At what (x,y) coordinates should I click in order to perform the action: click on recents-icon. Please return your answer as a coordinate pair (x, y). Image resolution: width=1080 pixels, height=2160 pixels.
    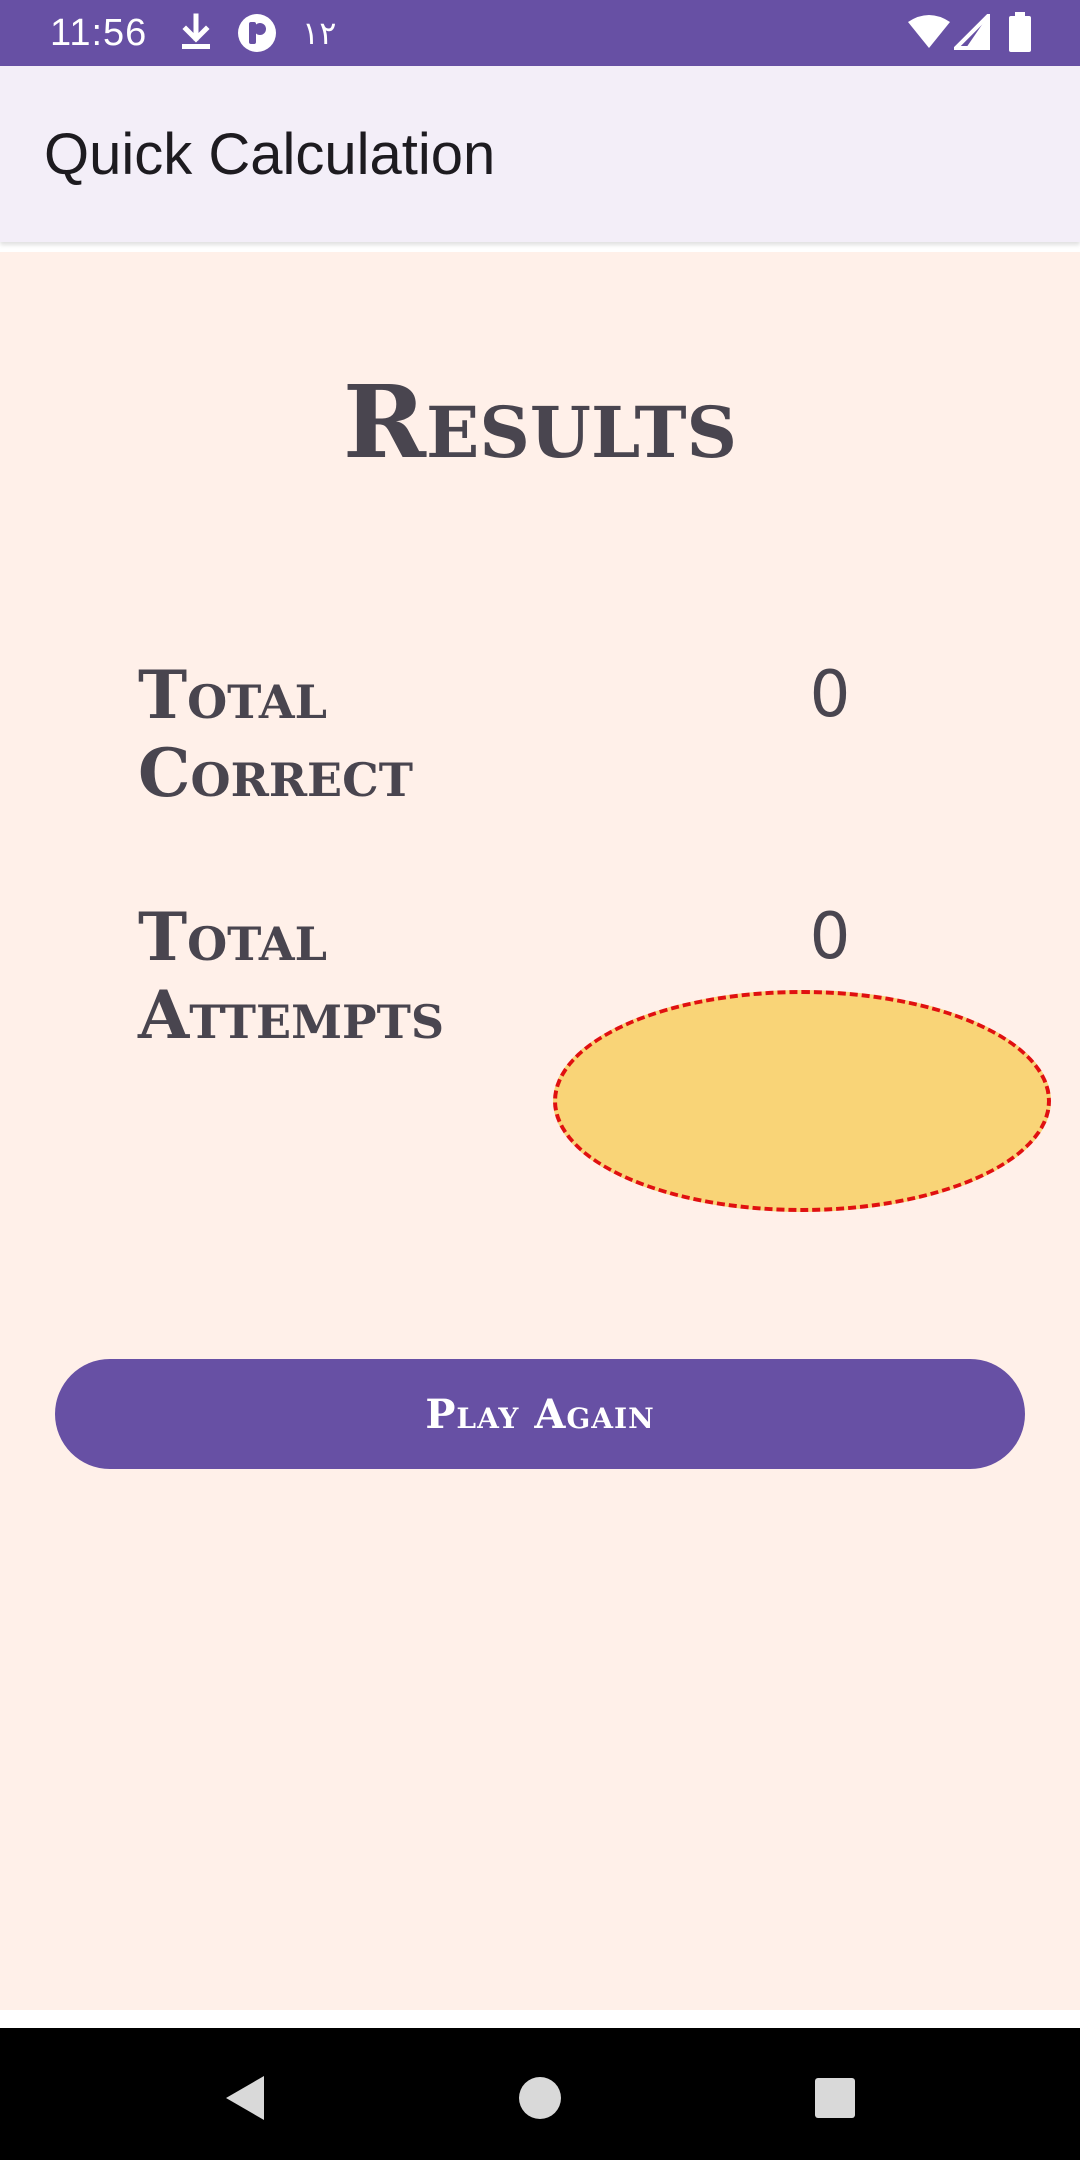
    Looking at the image, I should click on (835, 2098).